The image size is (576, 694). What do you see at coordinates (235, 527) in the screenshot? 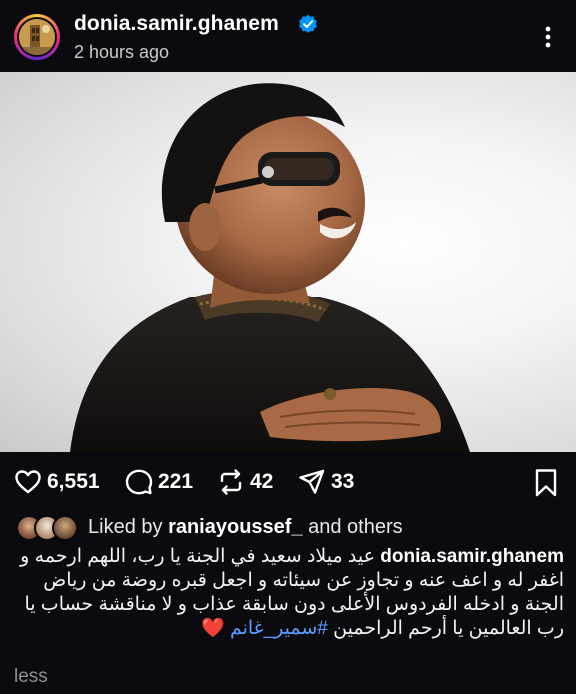
I see `liked-by-user: raniayoussef_` at bounding box center [235, 527].